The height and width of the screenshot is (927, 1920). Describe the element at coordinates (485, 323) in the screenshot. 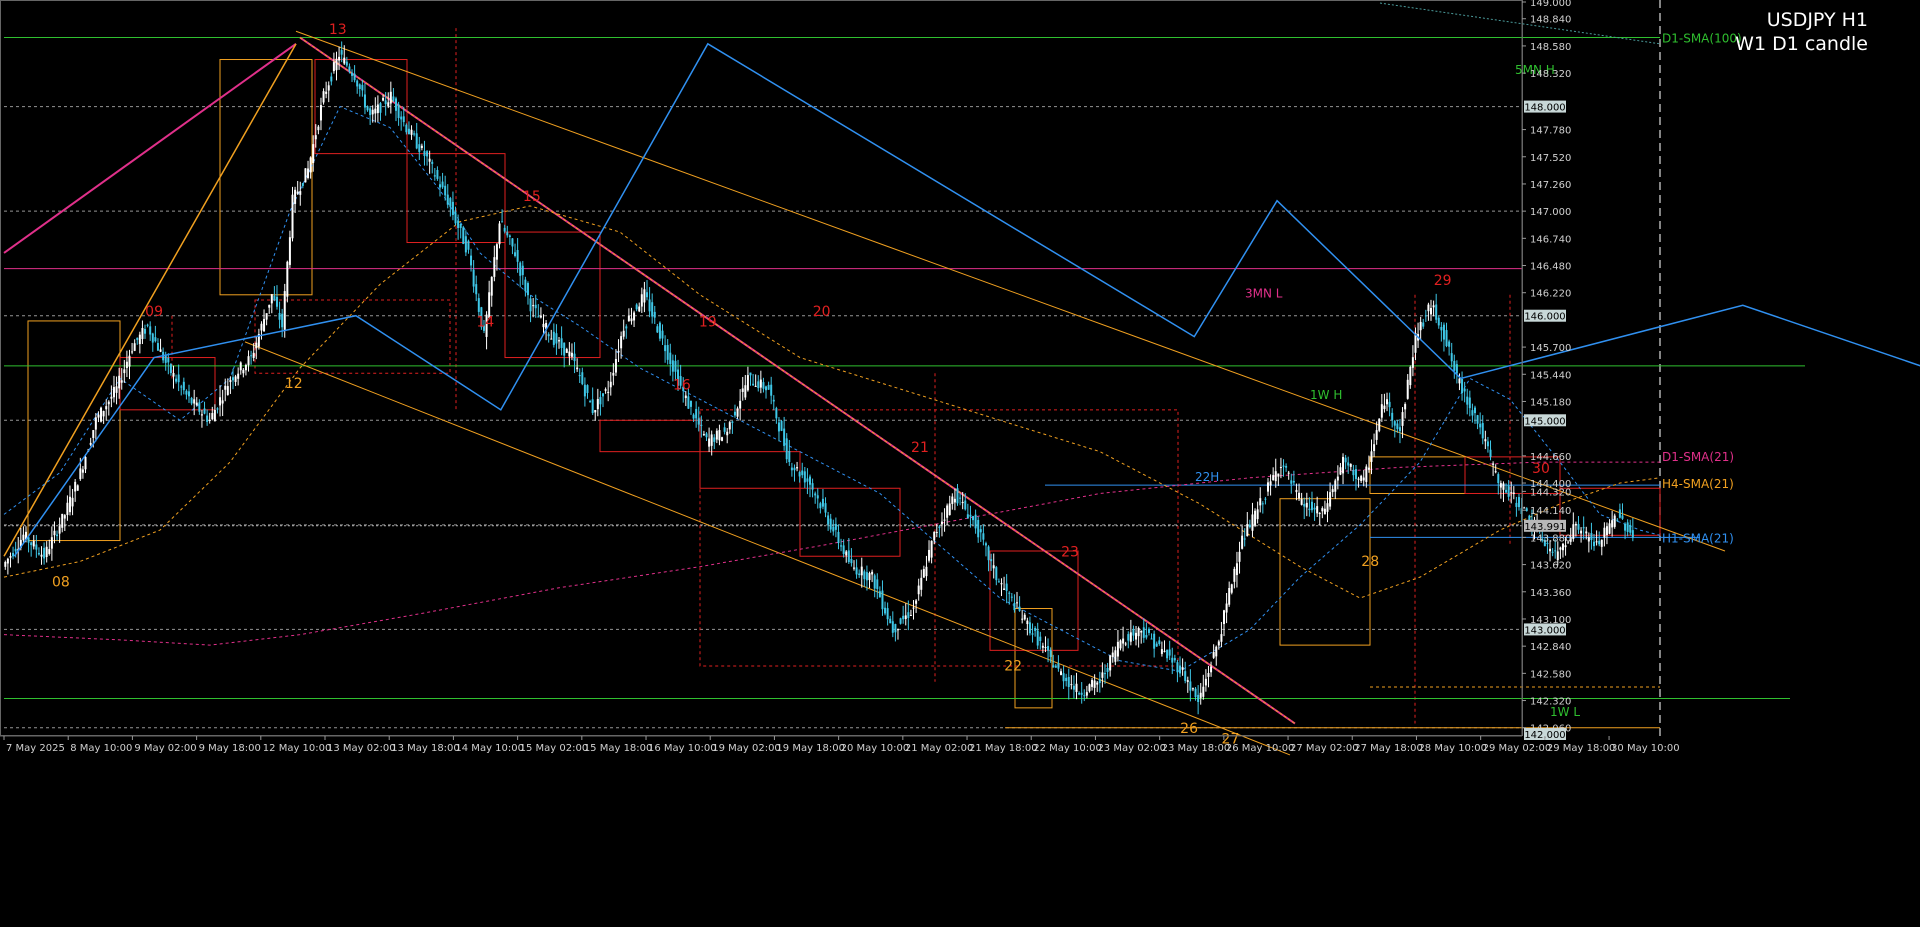

I see `swing-label-14: 14` at that location.